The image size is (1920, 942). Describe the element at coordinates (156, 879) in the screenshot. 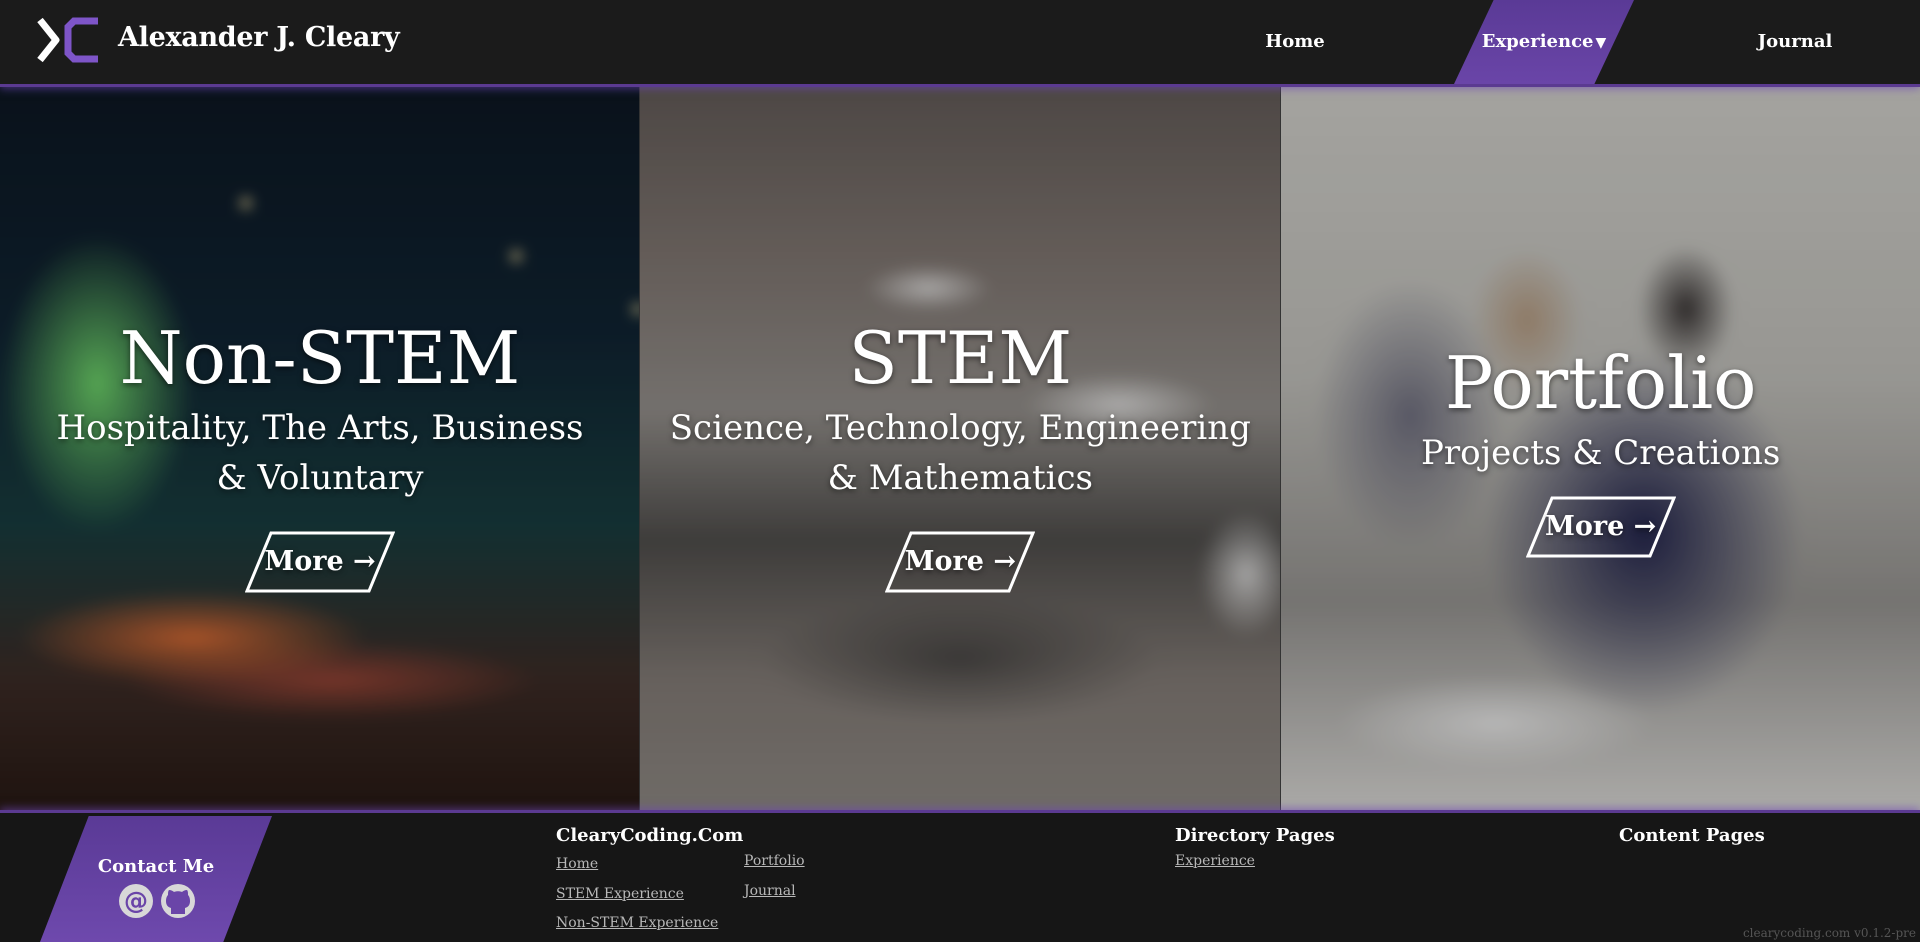

I see `contact-section: Contact Me @` at that location.